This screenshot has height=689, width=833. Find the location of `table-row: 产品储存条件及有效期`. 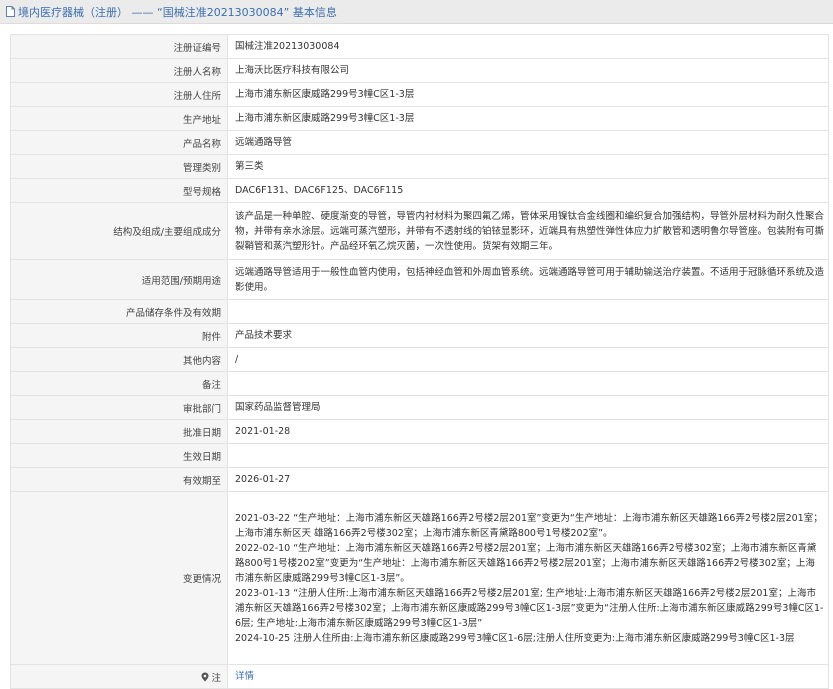

table-row: 产品储存条件及有效期 is located at coordinates (419, 311).